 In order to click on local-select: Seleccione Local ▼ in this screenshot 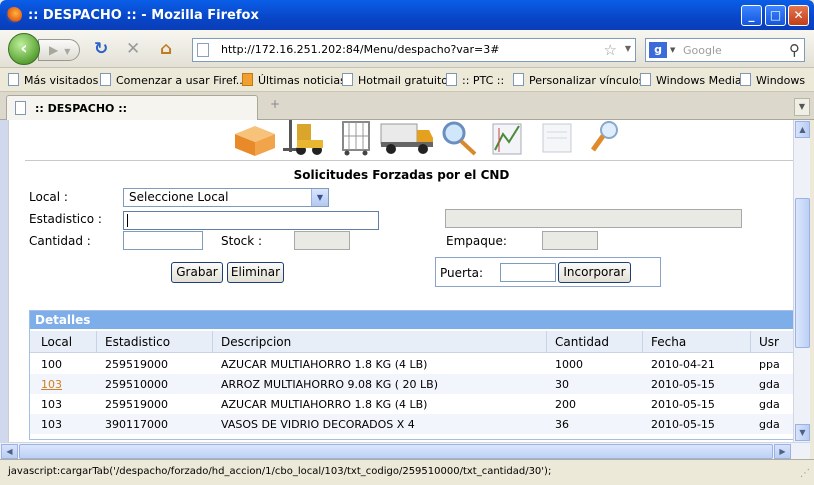, I will do `click(226, 197)`.